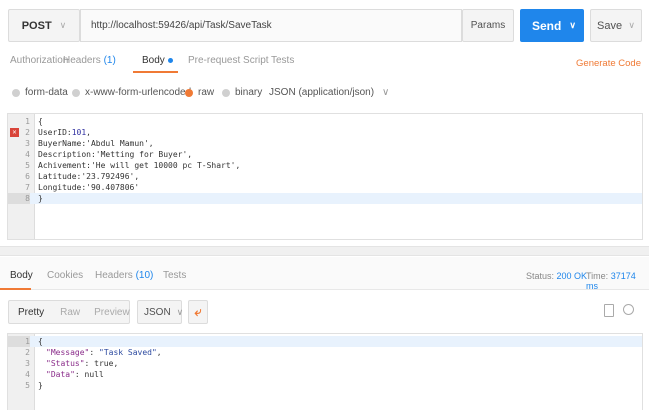 Image resolution: width=649 pixels, height=410 pixels. I want to click on radio-raw: raw, so click(199, 92).